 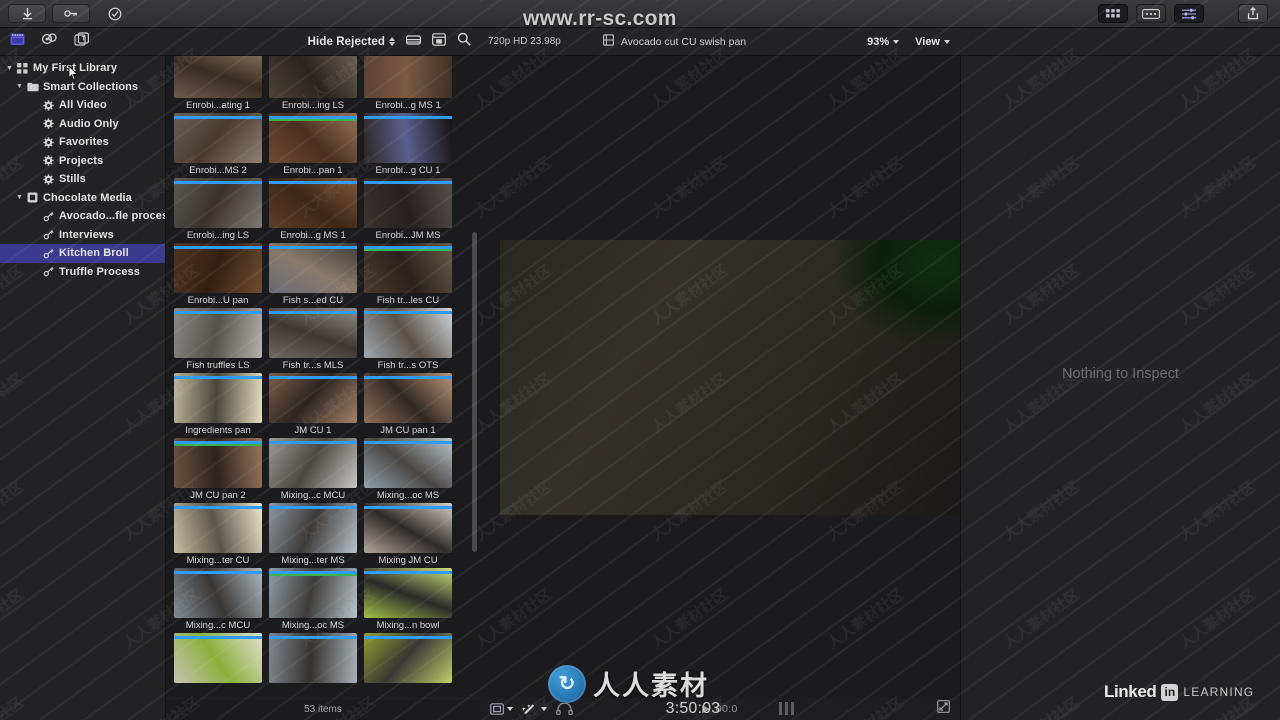 I want to click on title-bar-left-controls, so click(x=67, y=13).